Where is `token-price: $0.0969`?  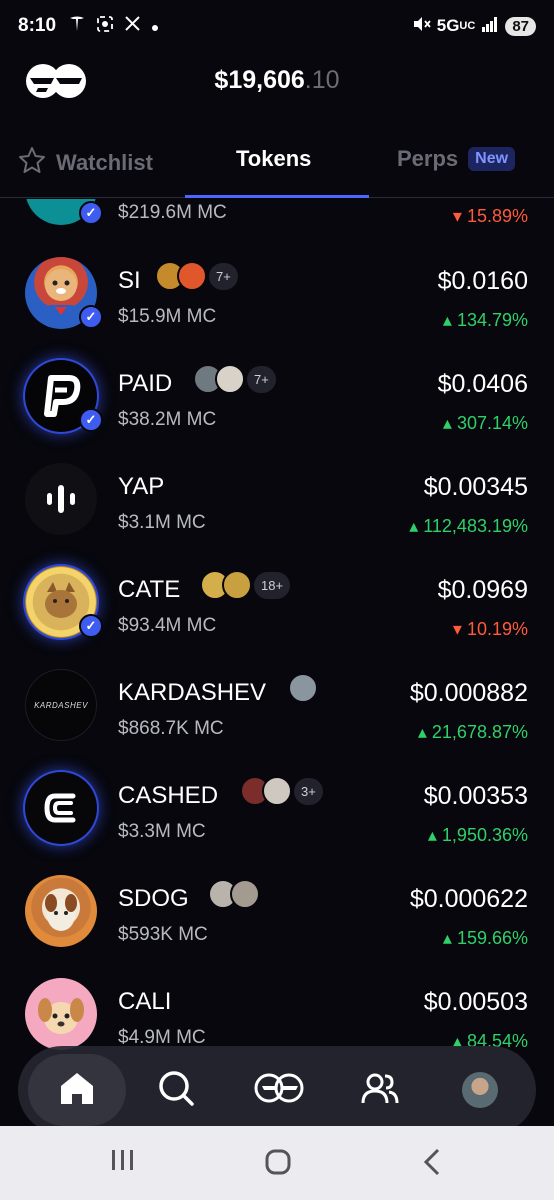
token-price: $0.0969 is located at coordinates (482, 590).